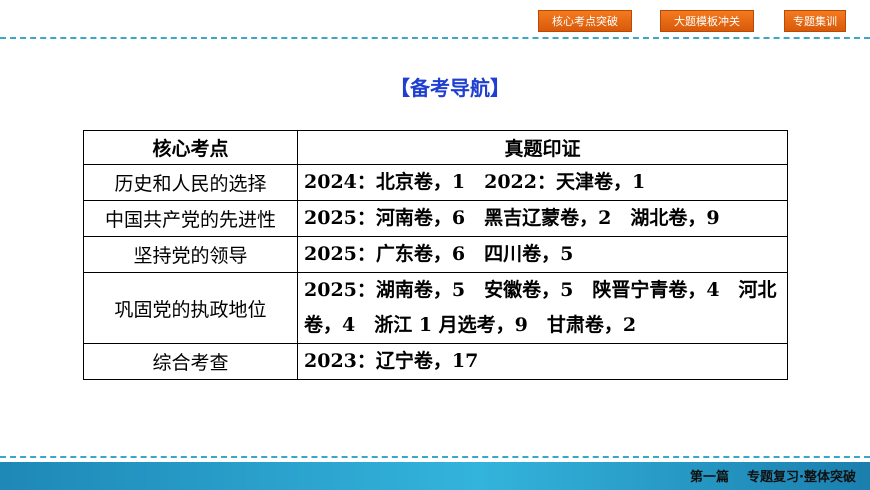  Describe the element at coordinates (190, 254) in the screenshot. I see `topic-cell: 坚持党的领导` at that location.